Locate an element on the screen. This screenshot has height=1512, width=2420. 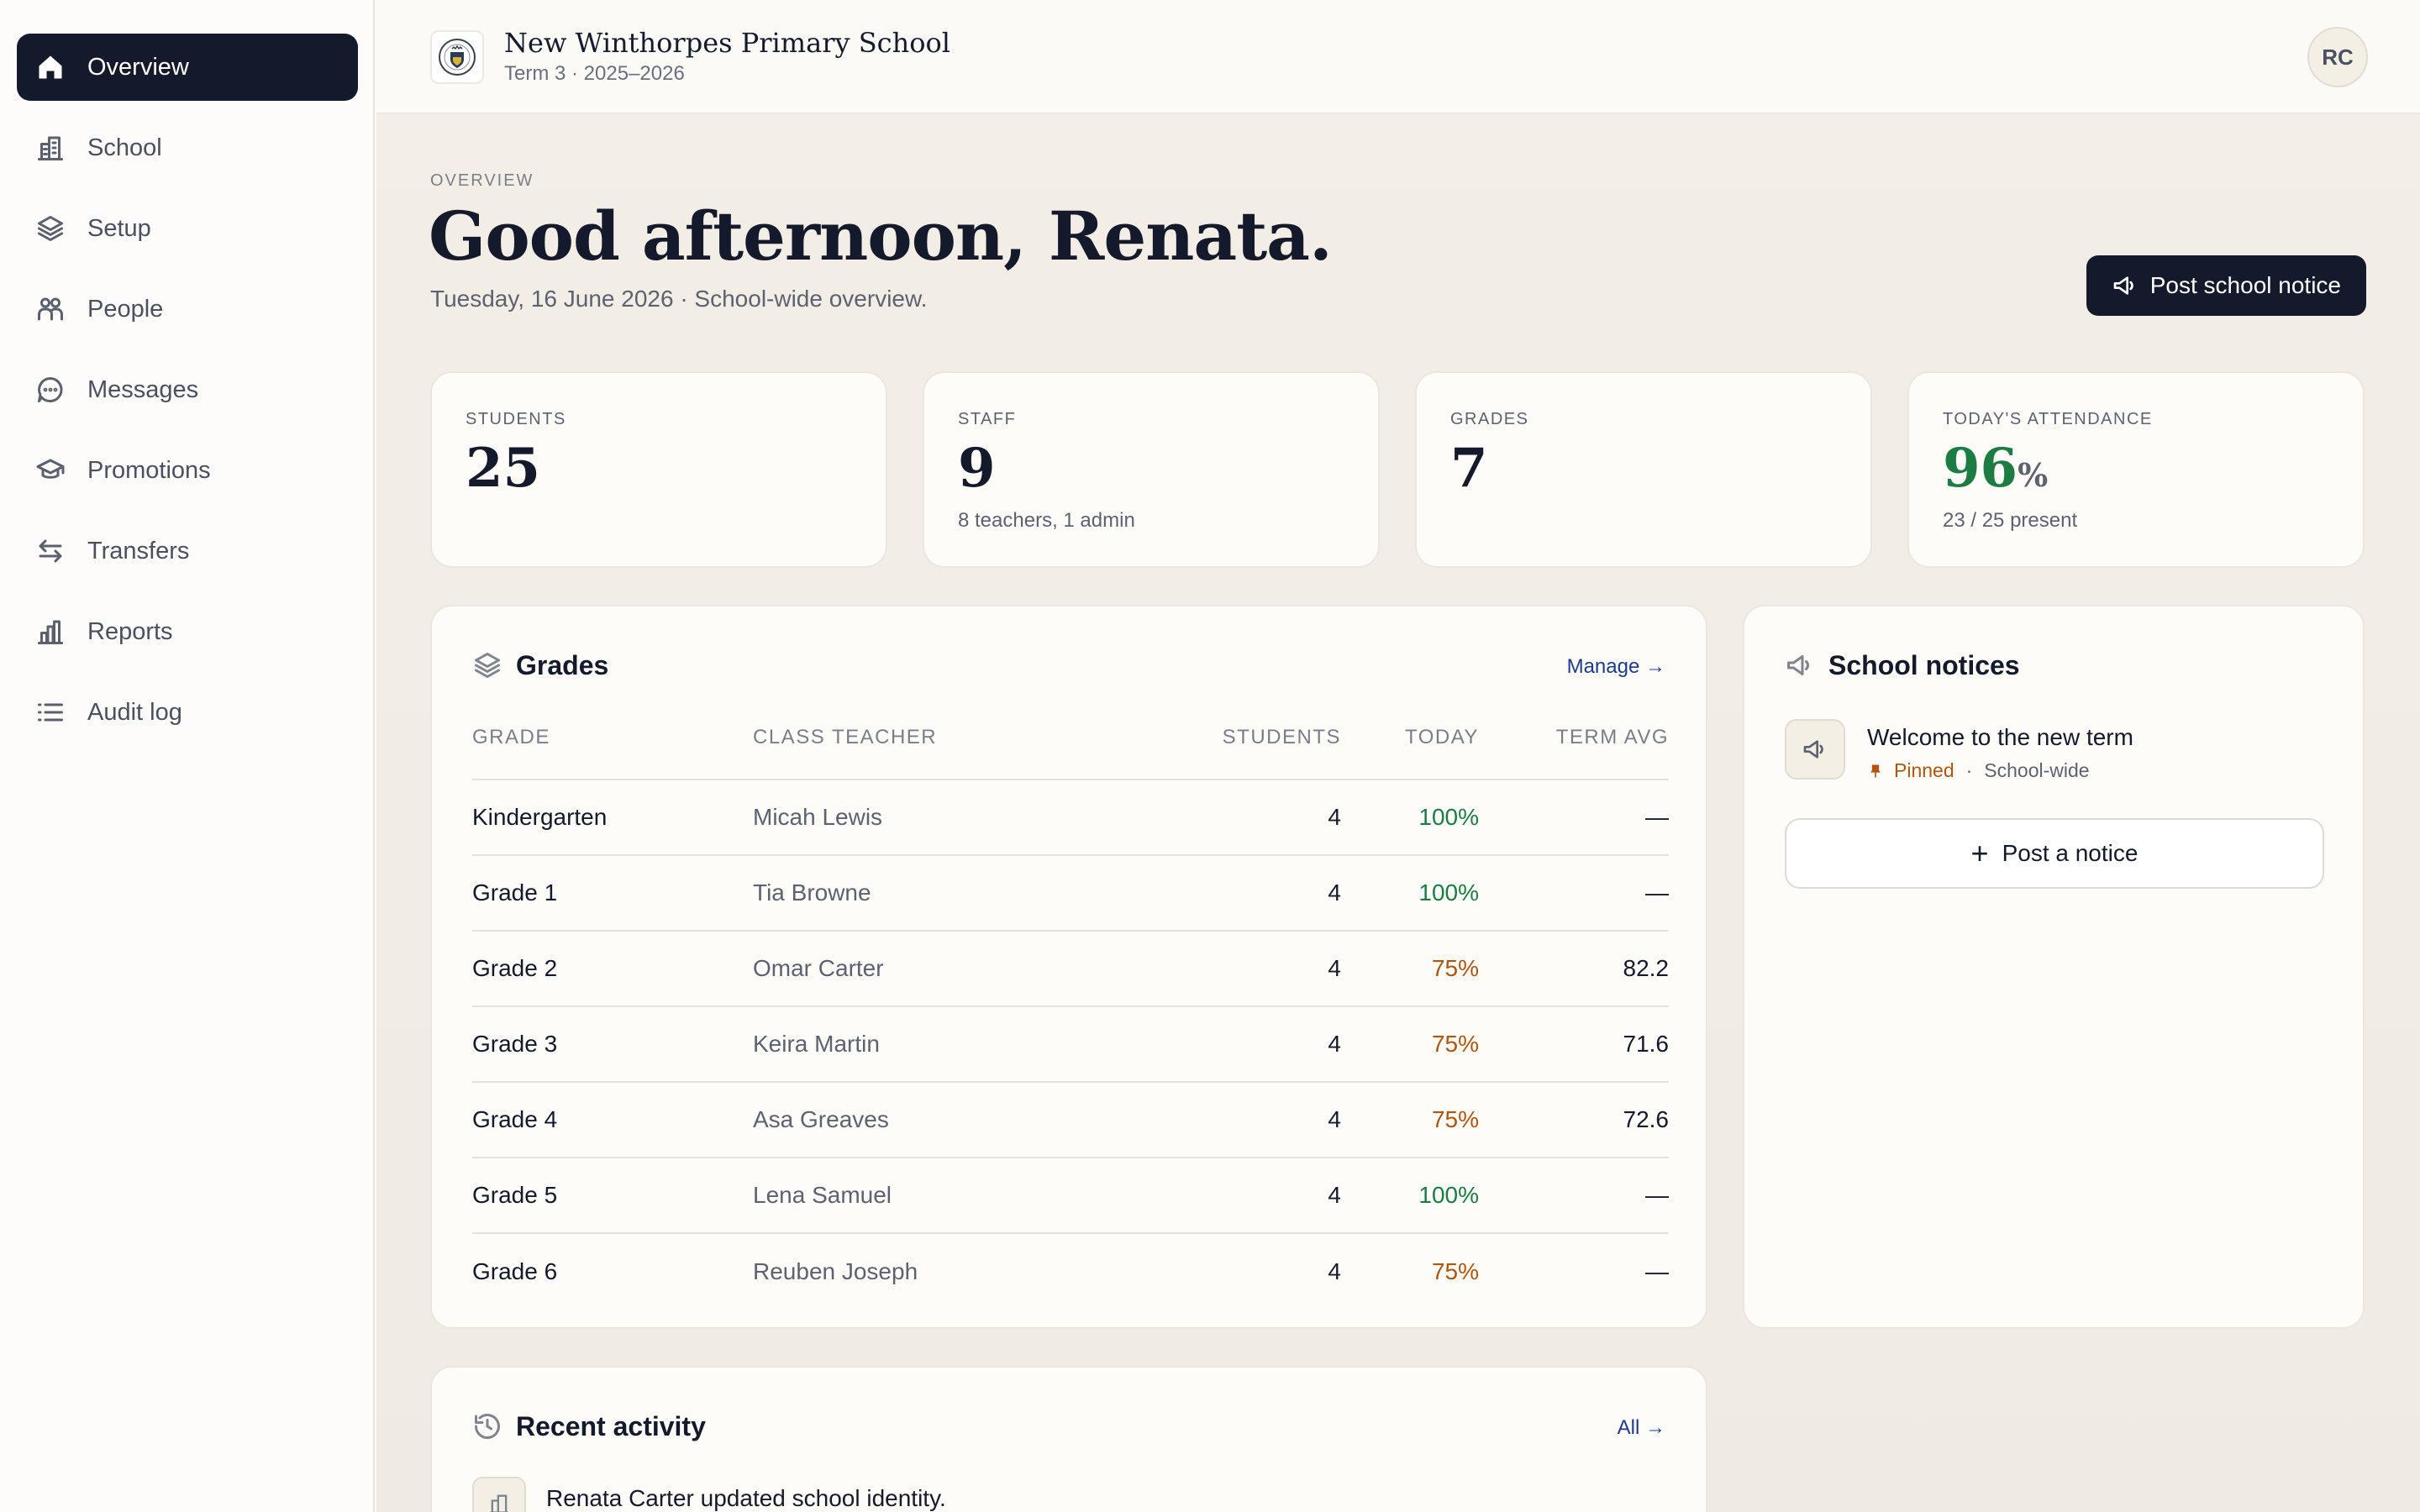
stat-value: 96% is located at coordinates (1995, 468).